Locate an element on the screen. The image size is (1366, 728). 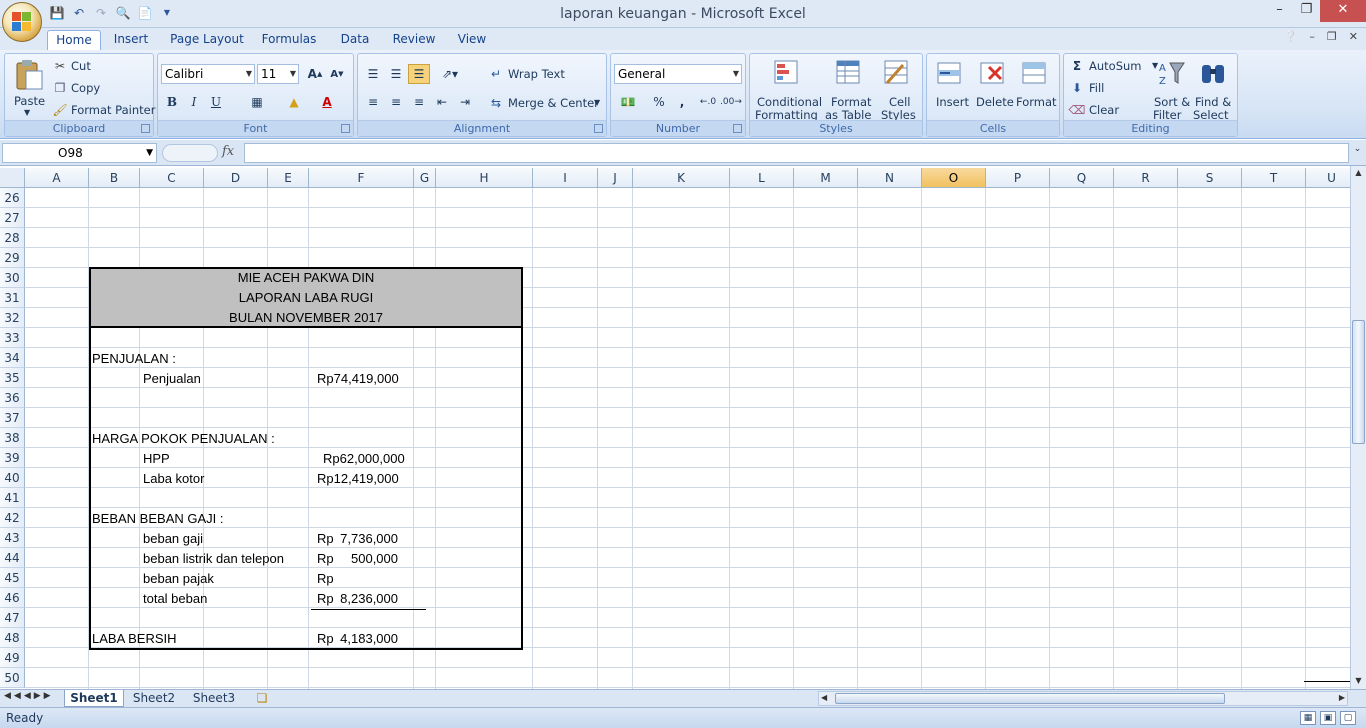
conditional-formatting-icon is located at coordinates (787, 73).